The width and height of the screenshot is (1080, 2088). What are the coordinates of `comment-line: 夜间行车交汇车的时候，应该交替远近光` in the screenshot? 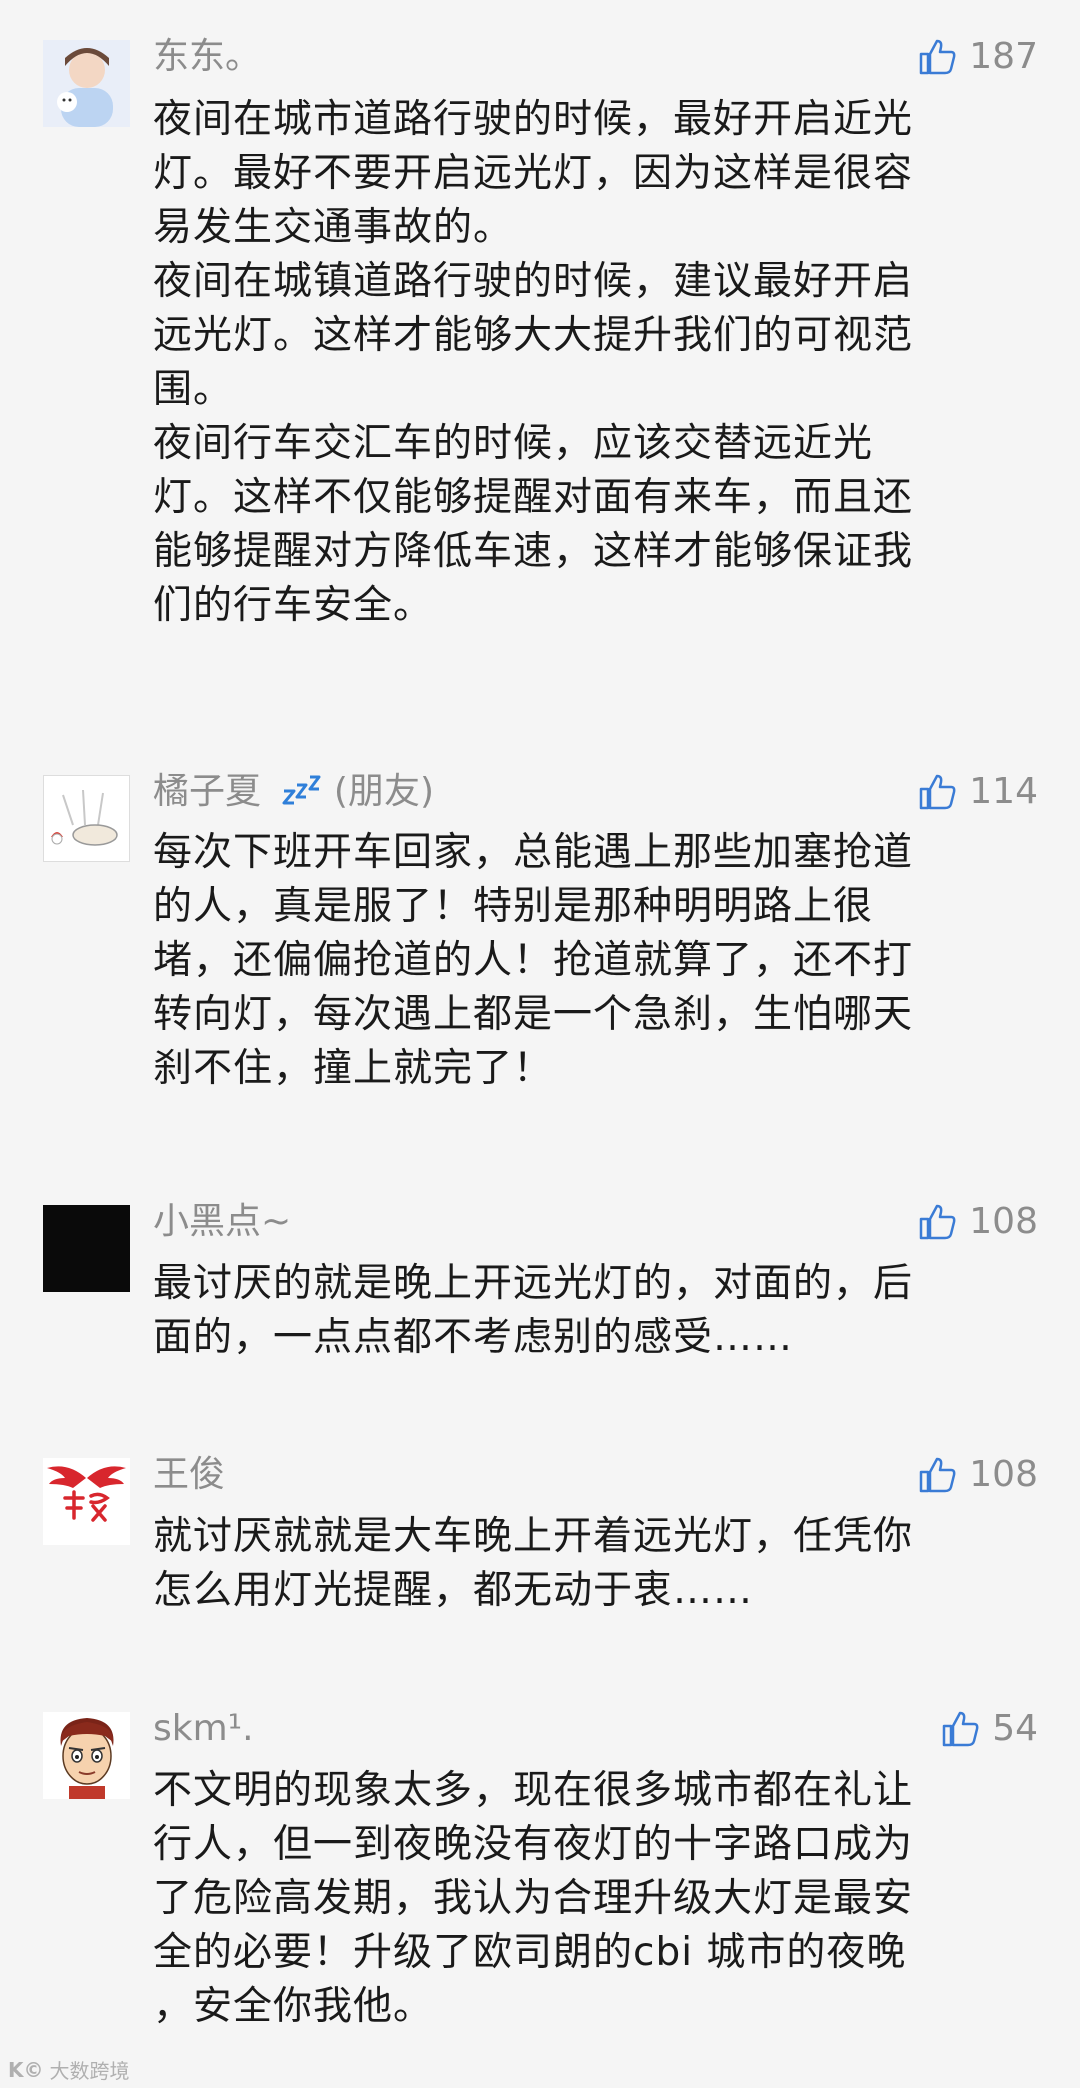 It's located at (513, 443).